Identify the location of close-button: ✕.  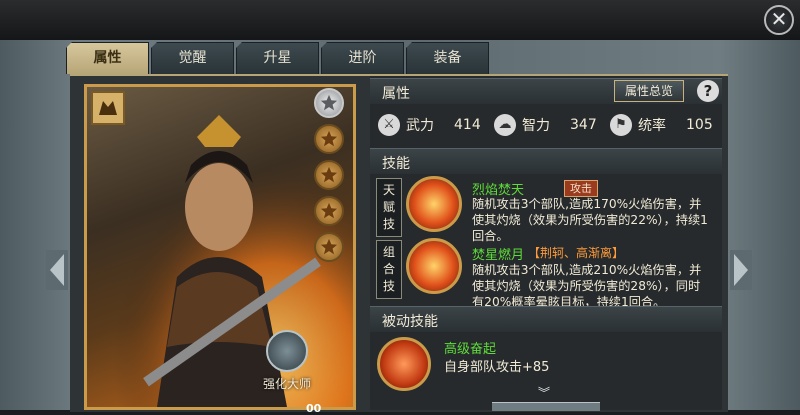
(779, 20).